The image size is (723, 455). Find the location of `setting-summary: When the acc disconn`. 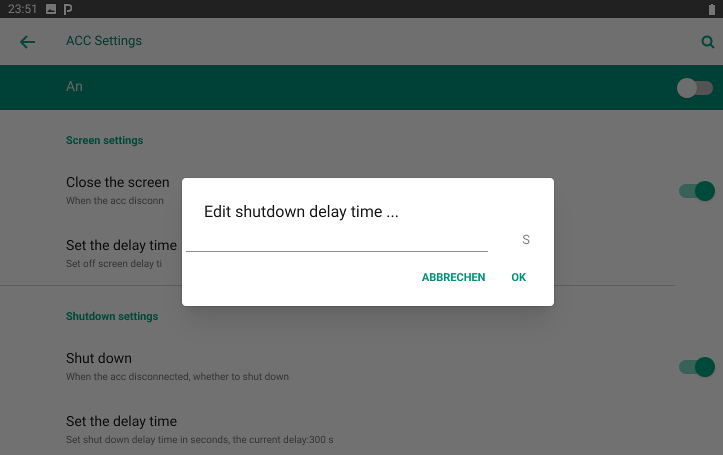

setting-summary: When the acc disconn is located at coordinates (115, 201).